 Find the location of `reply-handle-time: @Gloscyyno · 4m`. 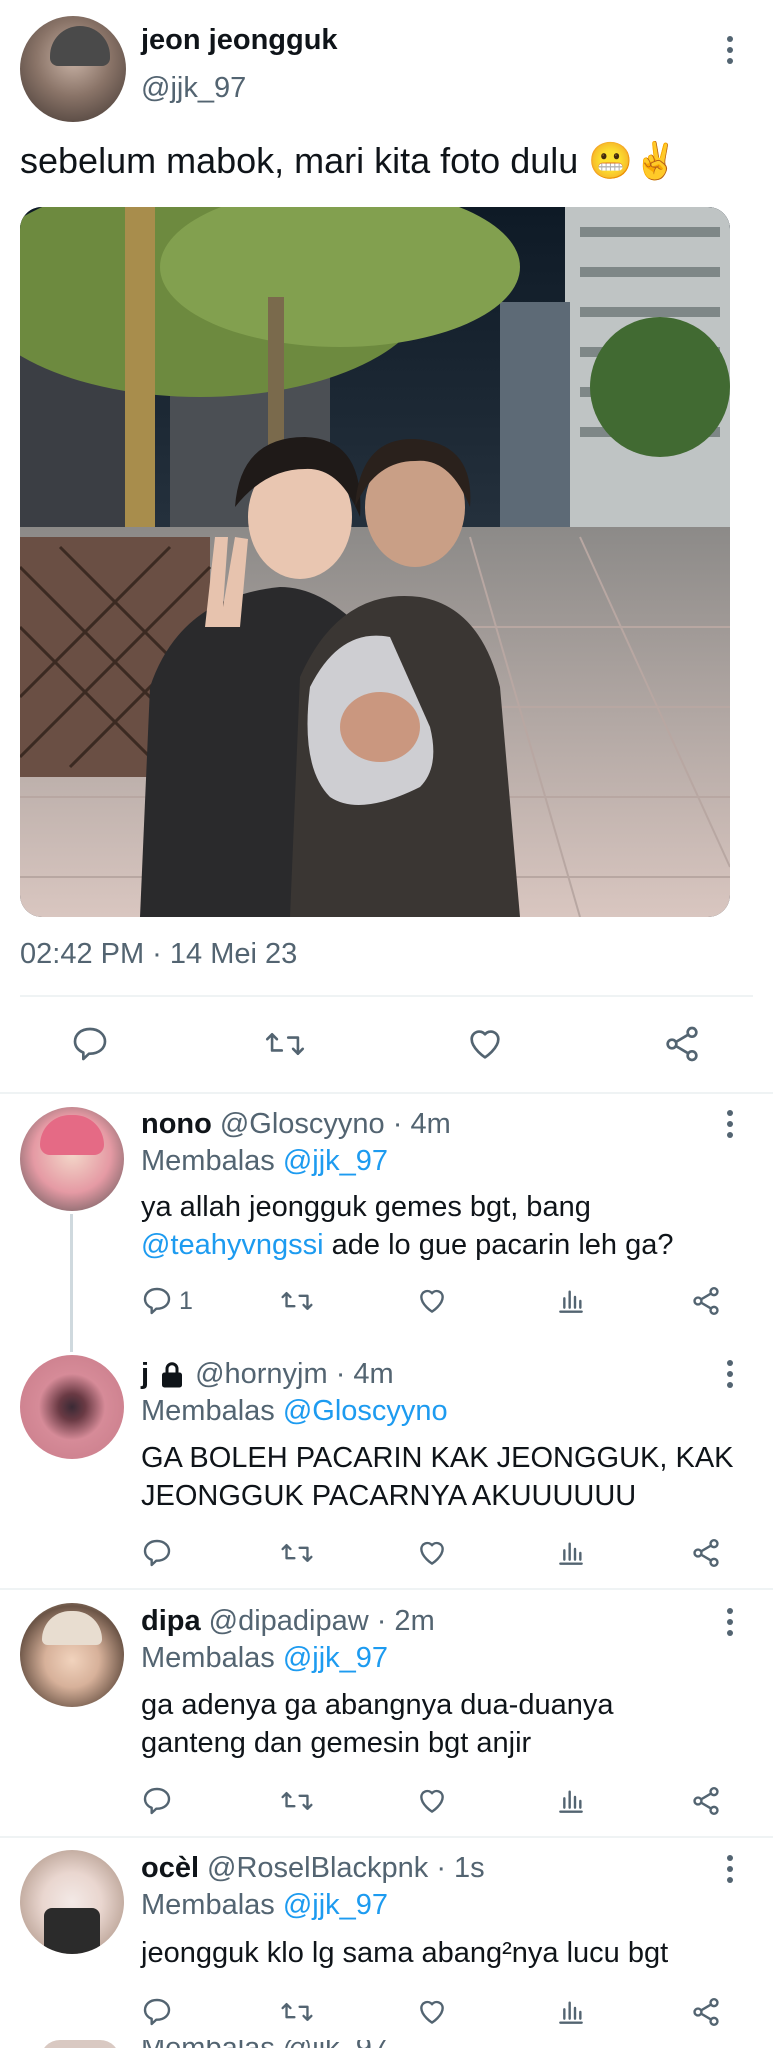

reply-handle-time: @Gloscyyno · 4m is located at coordinates (335, 1124).